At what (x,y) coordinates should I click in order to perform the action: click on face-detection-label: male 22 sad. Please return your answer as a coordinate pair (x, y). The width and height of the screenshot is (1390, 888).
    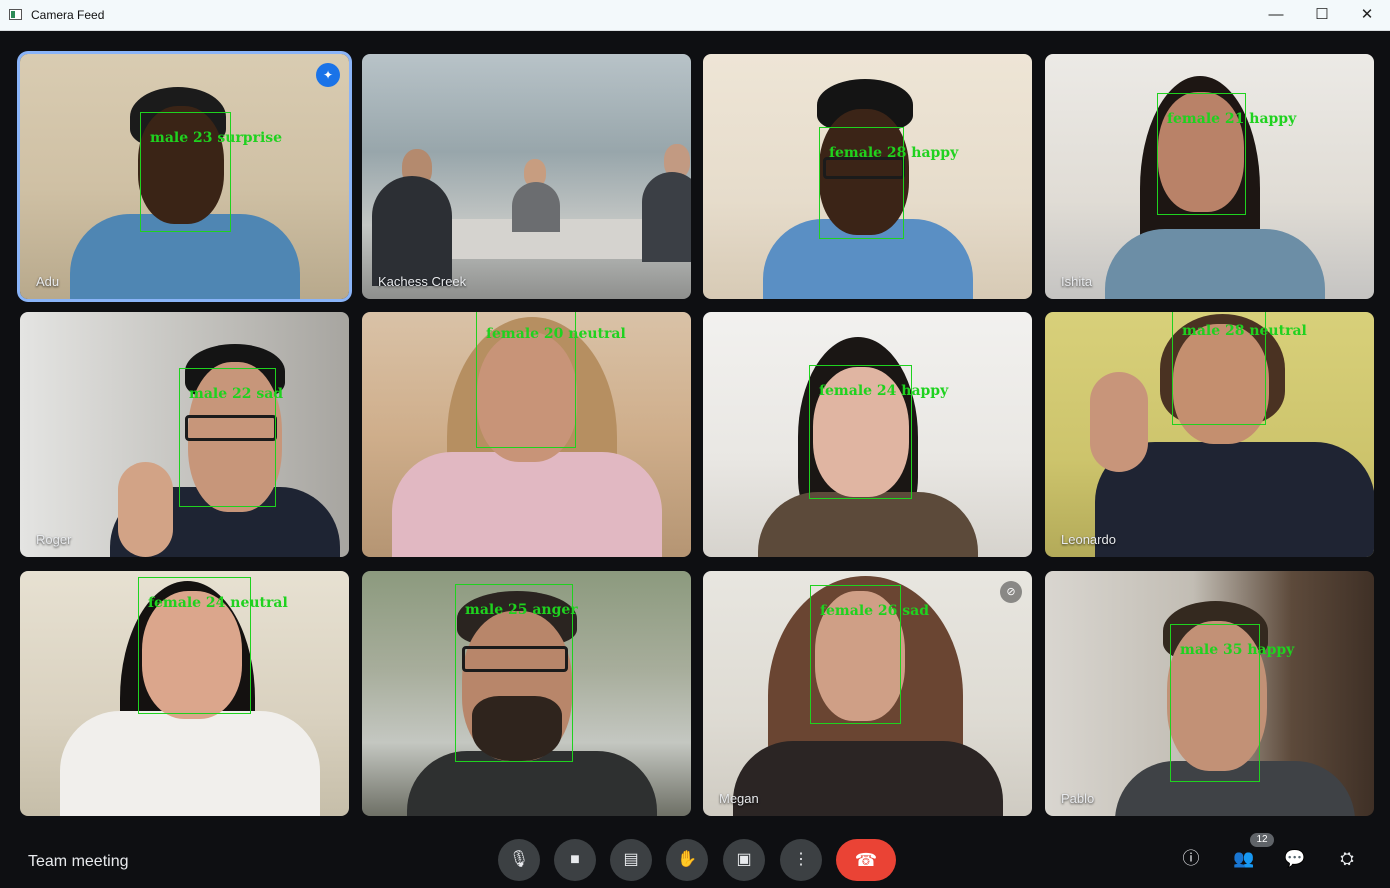
    Looking at the image, I should click on (236, 394).